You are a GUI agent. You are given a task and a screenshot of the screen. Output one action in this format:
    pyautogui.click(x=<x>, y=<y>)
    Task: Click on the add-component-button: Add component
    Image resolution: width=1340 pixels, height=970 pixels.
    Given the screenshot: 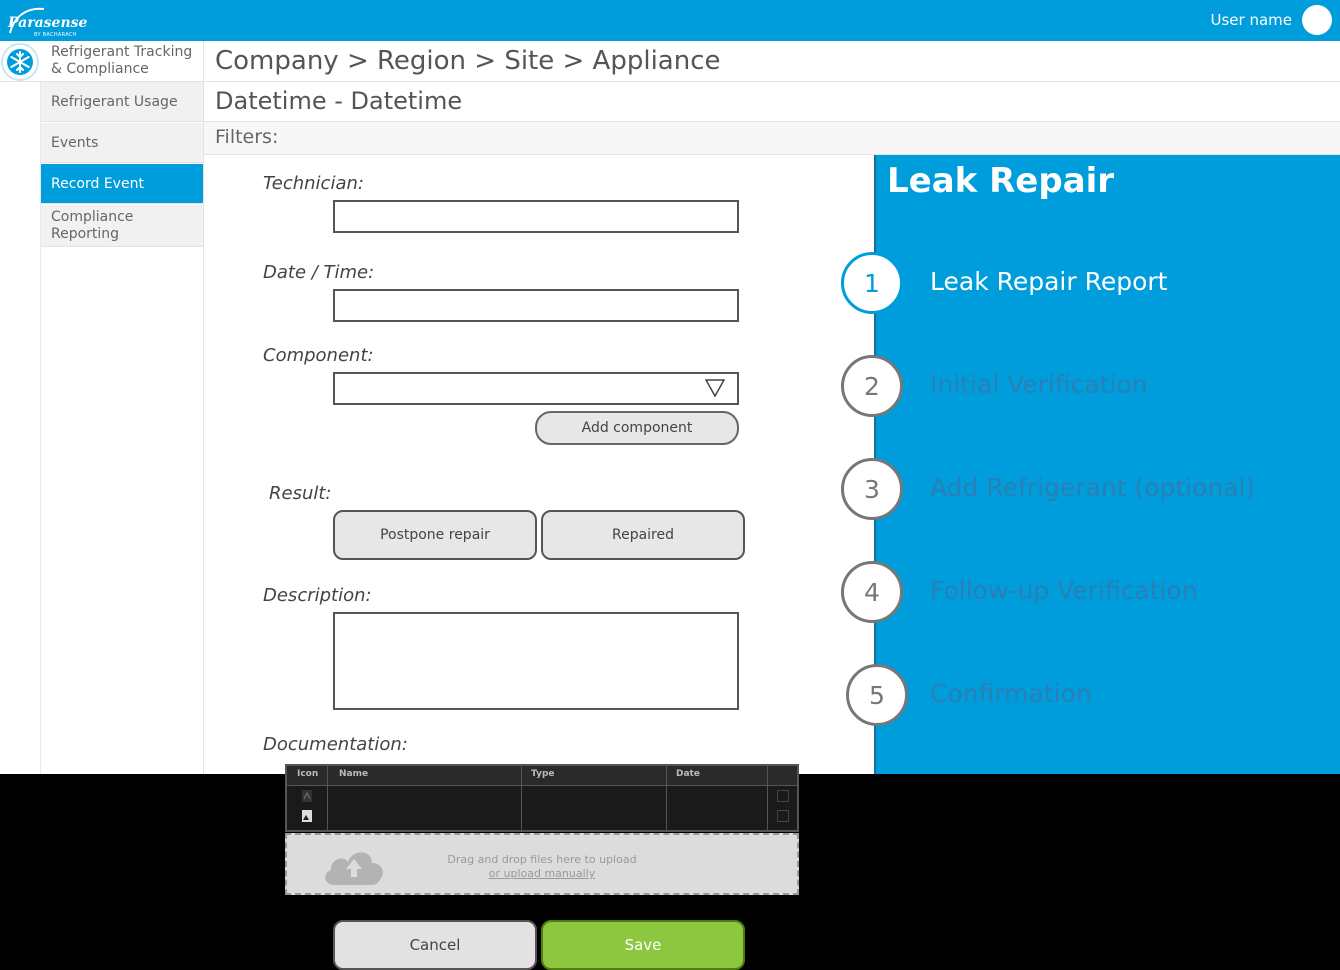 What is the action you would take?
    pyautogui.click(x=637, y=428)
    